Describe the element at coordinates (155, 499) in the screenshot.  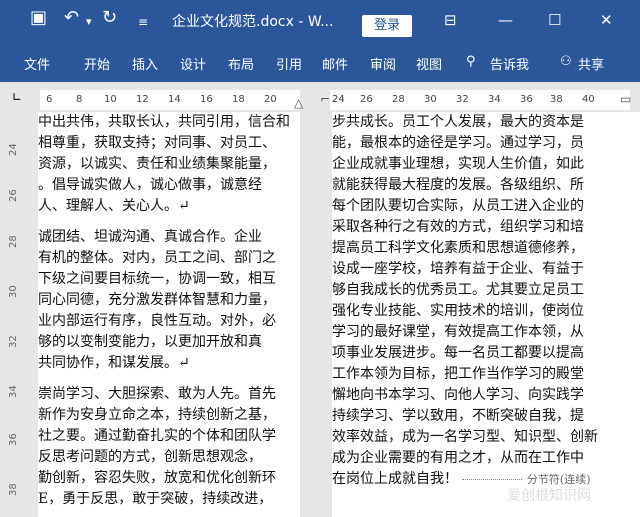
I see `text-line: E，勇于反思，敢于突破，持续改进，` at that location.